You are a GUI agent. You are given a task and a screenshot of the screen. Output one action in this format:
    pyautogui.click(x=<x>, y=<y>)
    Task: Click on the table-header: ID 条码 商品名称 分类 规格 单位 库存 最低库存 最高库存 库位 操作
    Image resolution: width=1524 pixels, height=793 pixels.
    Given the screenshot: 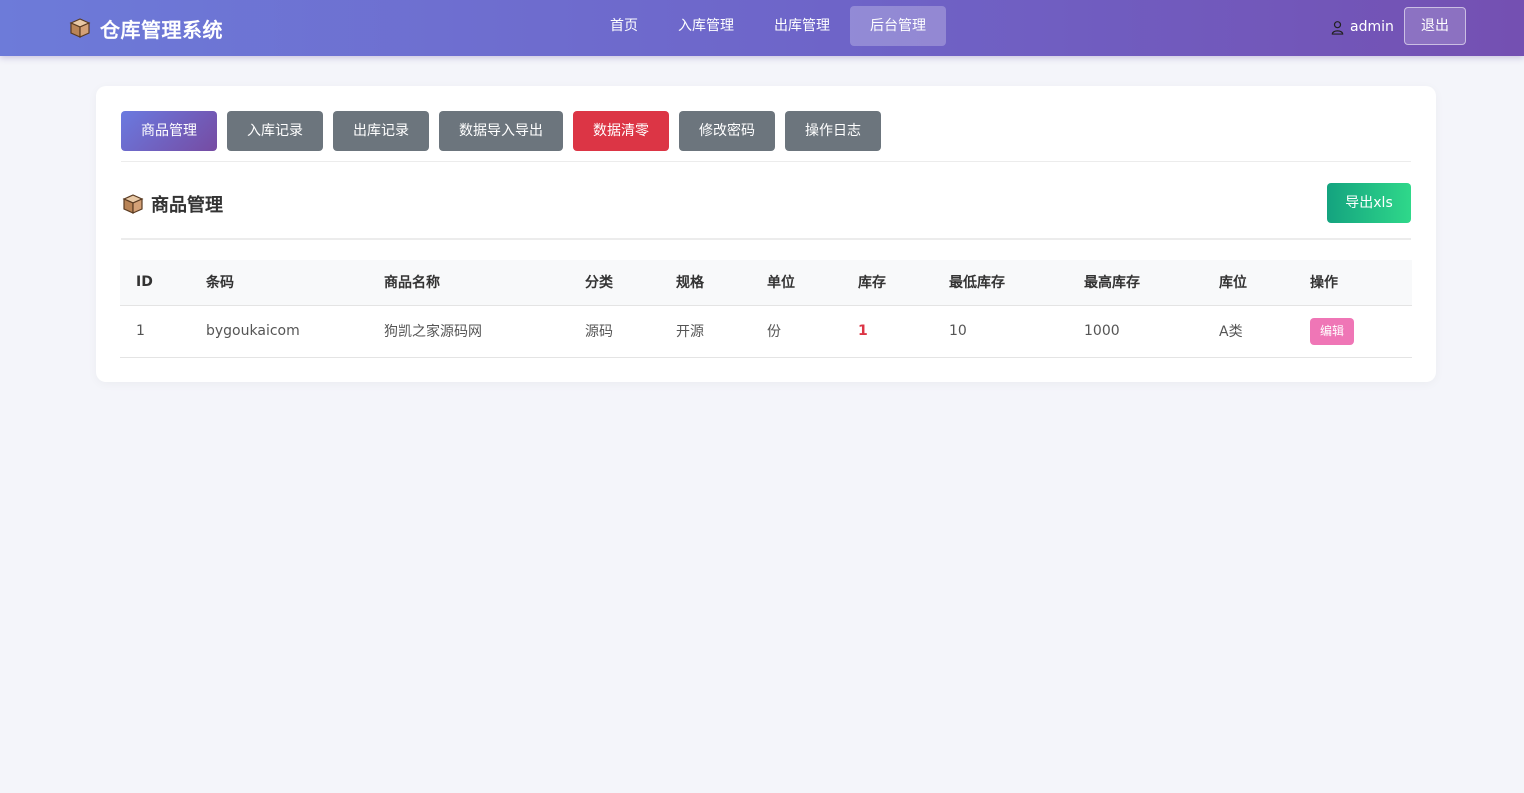 What is the action you would take?
    pyautogui.click(x=766, y=283)
    